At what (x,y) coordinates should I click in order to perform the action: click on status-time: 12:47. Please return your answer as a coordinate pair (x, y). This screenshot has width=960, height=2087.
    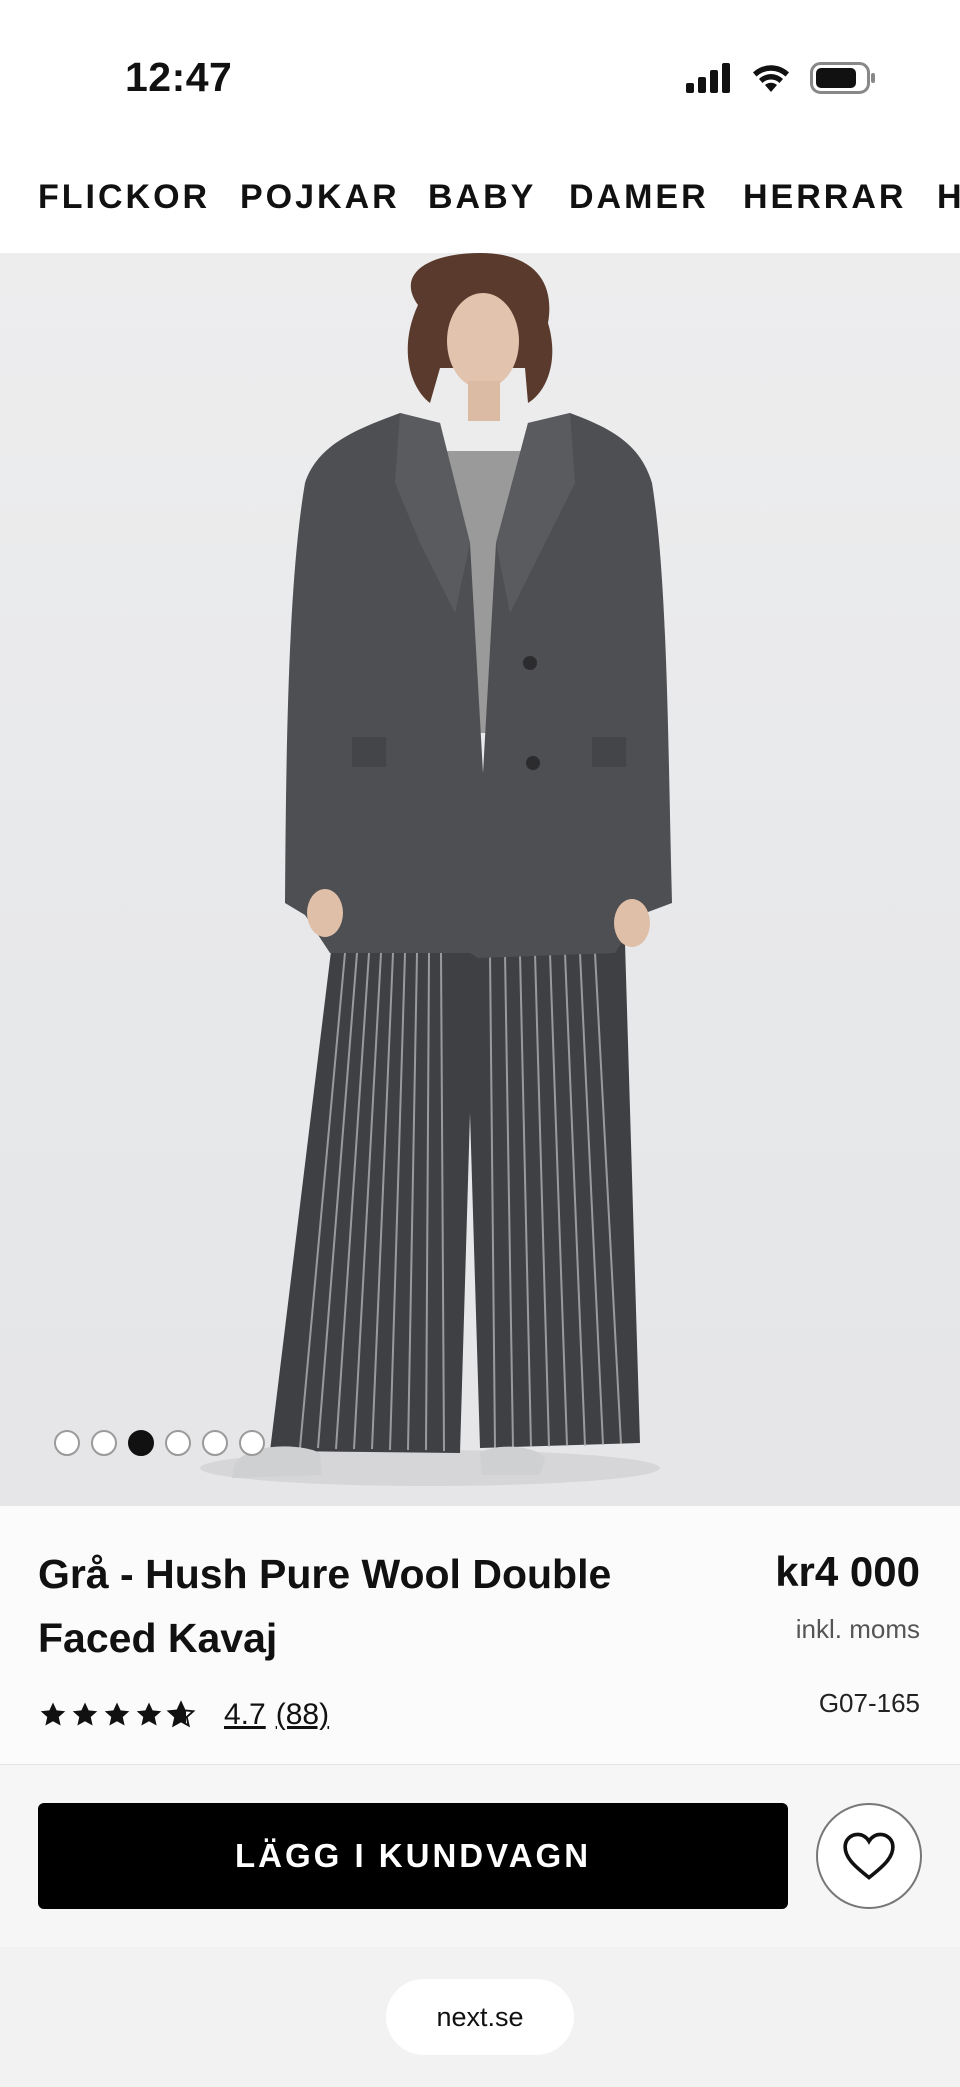
    Looking at the image, I should click on (179, 77).